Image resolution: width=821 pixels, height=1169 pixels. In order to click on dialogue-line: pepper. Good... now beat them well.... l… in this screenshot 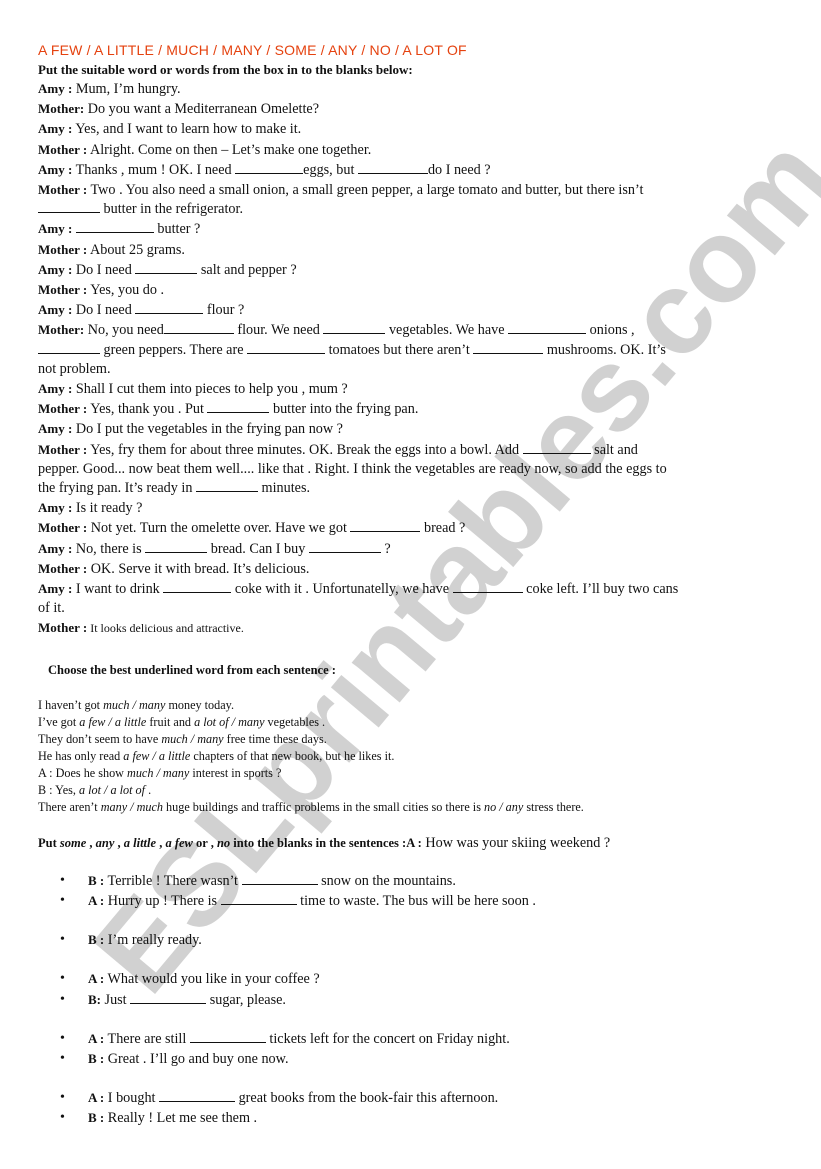, I will do `click(410, 469)`.